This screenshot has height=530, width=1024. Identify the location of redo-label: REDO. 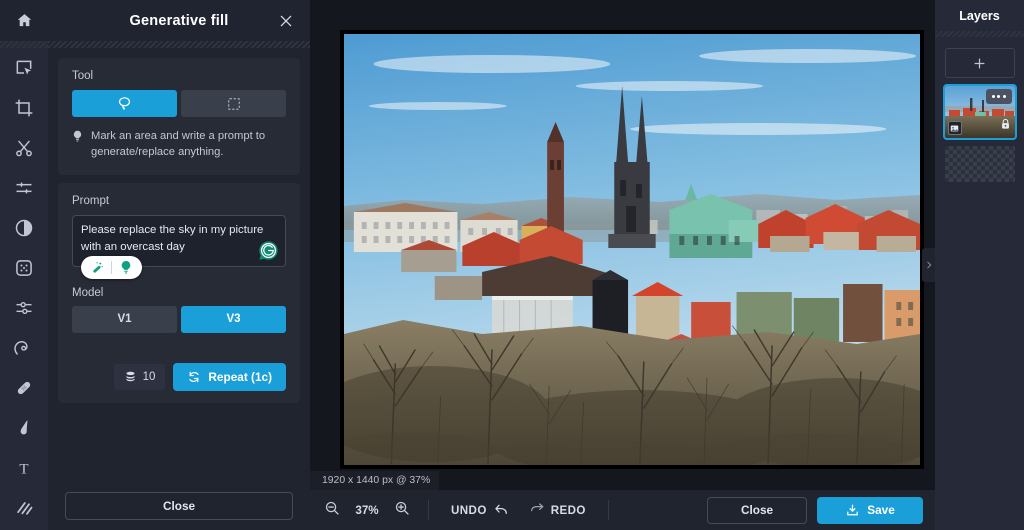
(568, 510).